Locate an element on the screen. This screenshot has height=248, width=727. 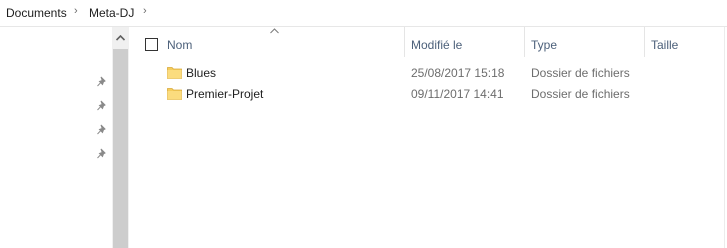
address-bar: Documents › Meta-DJ › is located at coordinates (363, 13).